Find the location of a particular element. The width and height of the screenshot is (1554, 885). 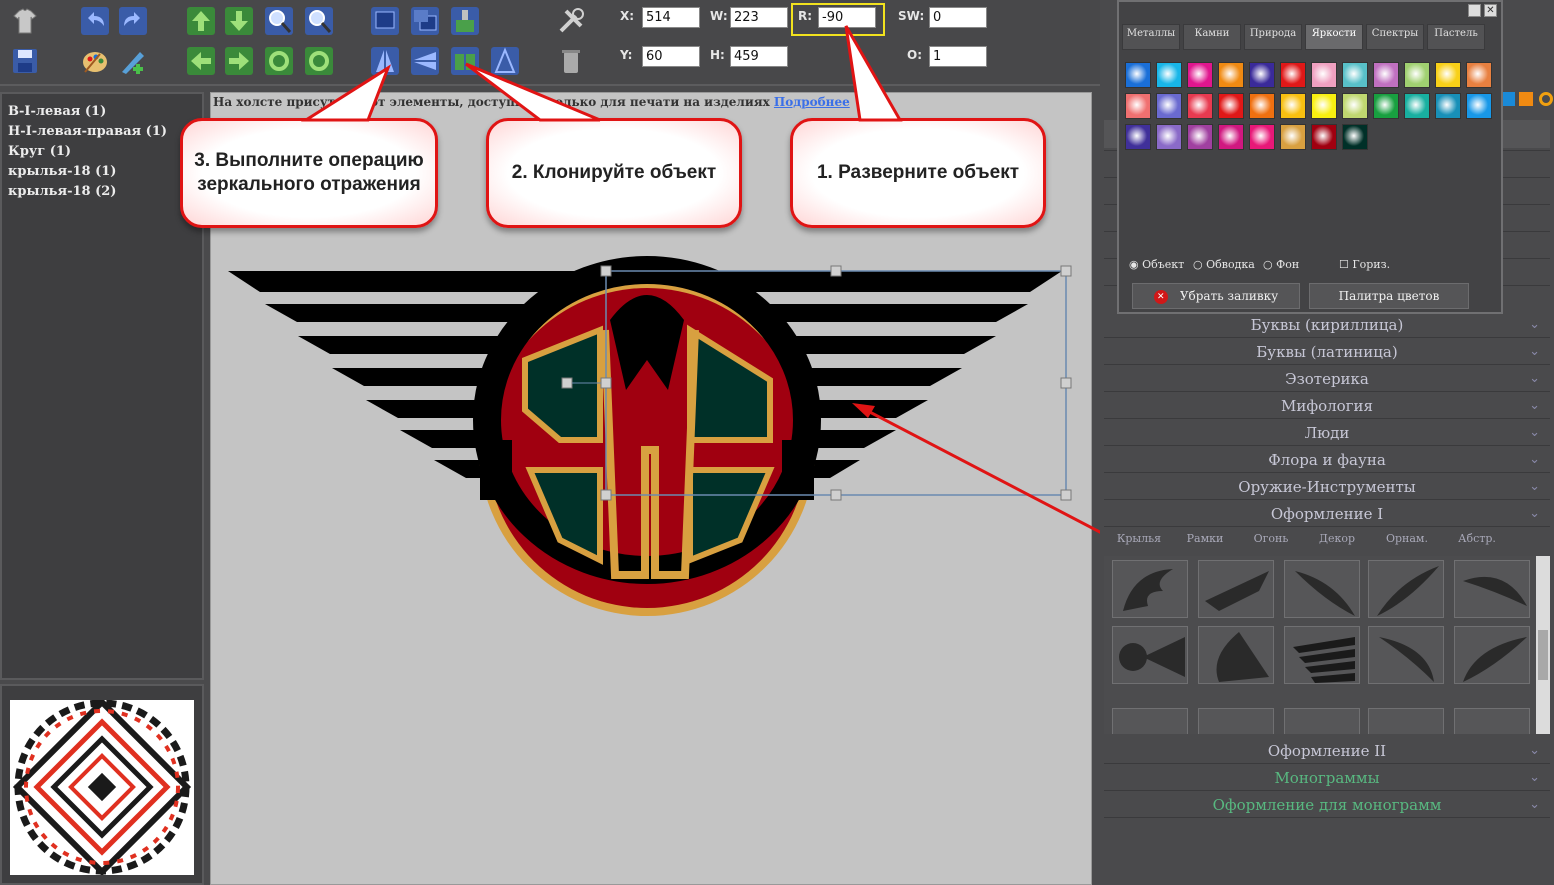

h-field: 459 is located at coordinates (759, 56).